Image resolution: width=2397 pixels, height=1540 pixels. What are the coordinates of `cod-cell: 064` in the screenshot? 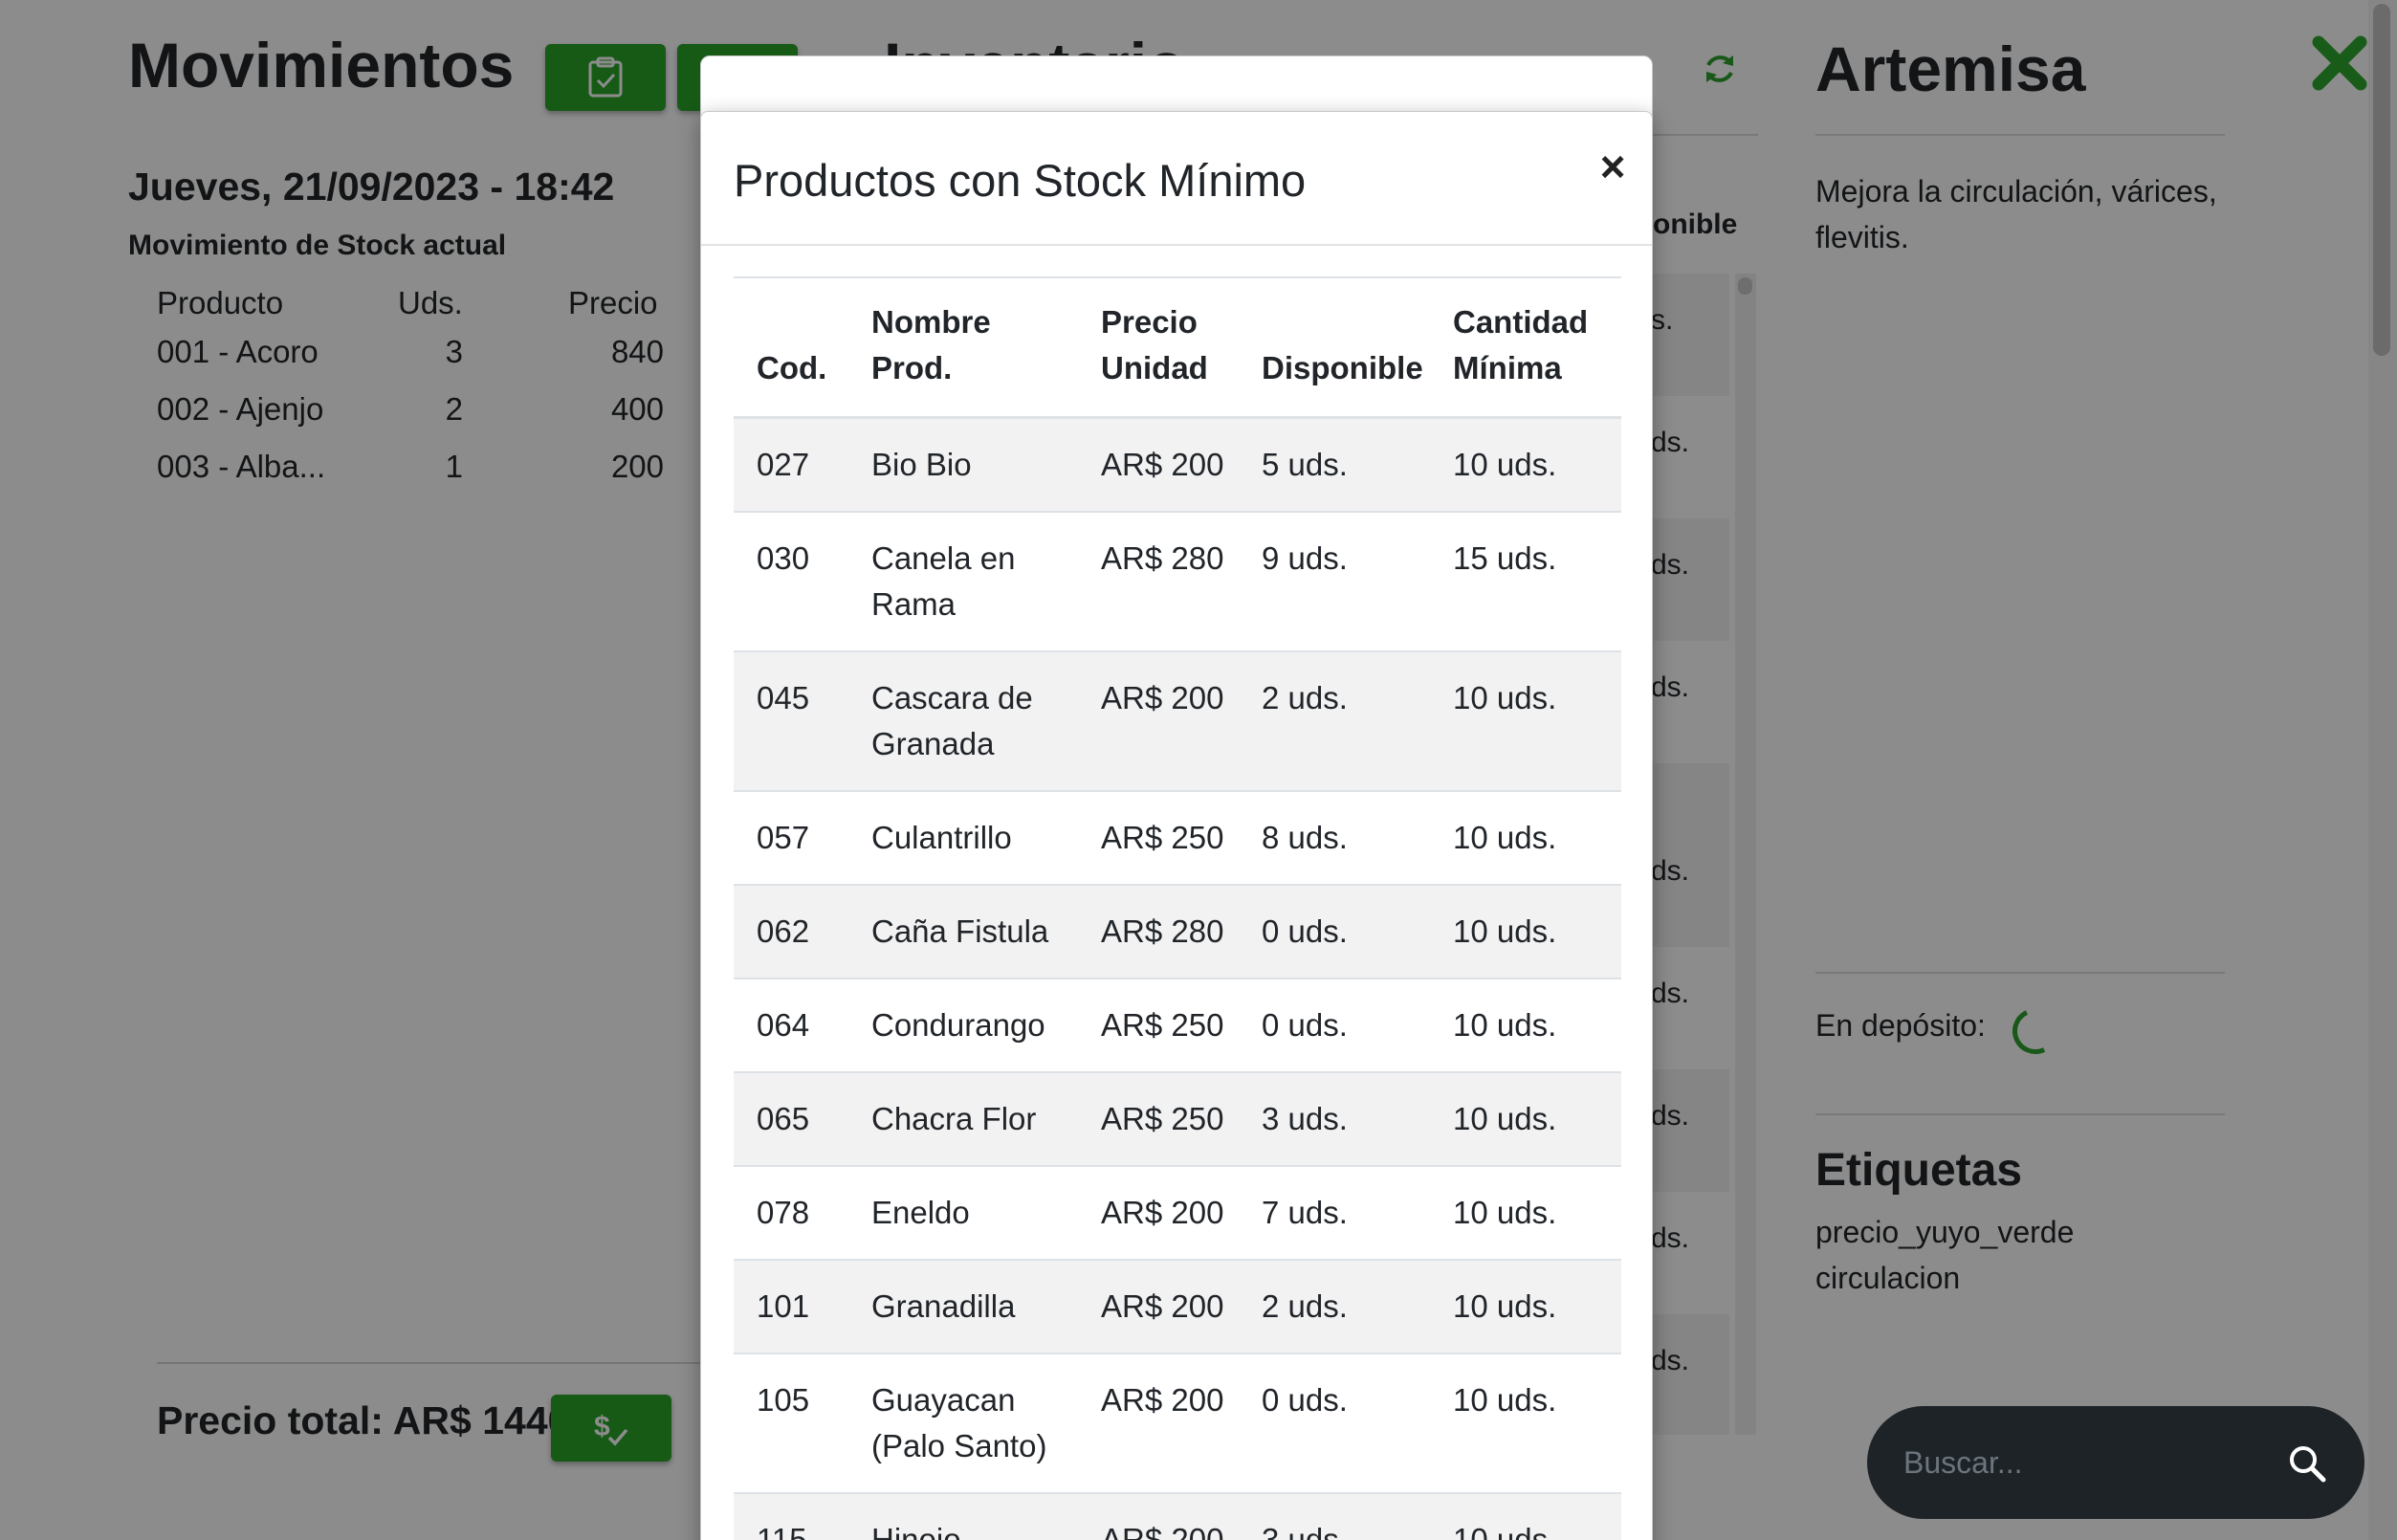 It's located at (791, 1025).